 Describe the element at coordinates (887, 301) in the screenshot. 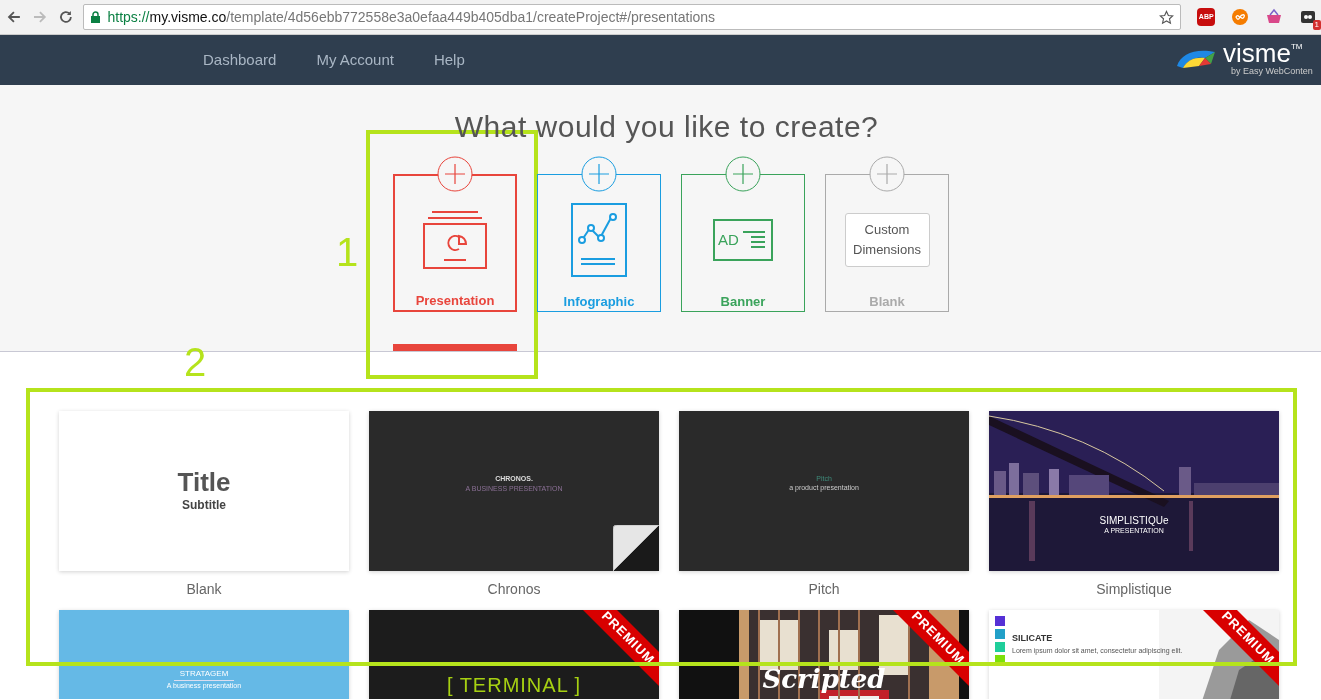

I see `project-type-label: Blank` at that location.